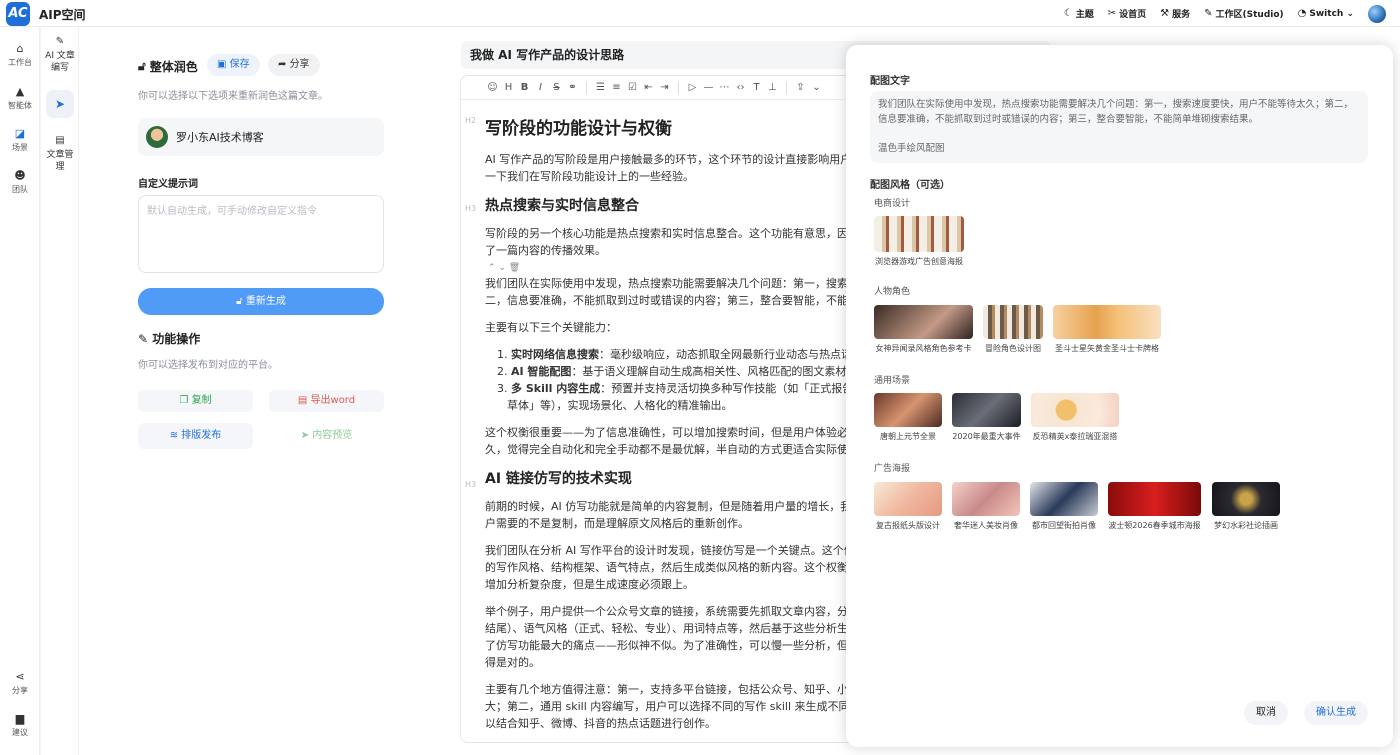  I want to click on save-button: ▣ 保存, so click(233, 65).